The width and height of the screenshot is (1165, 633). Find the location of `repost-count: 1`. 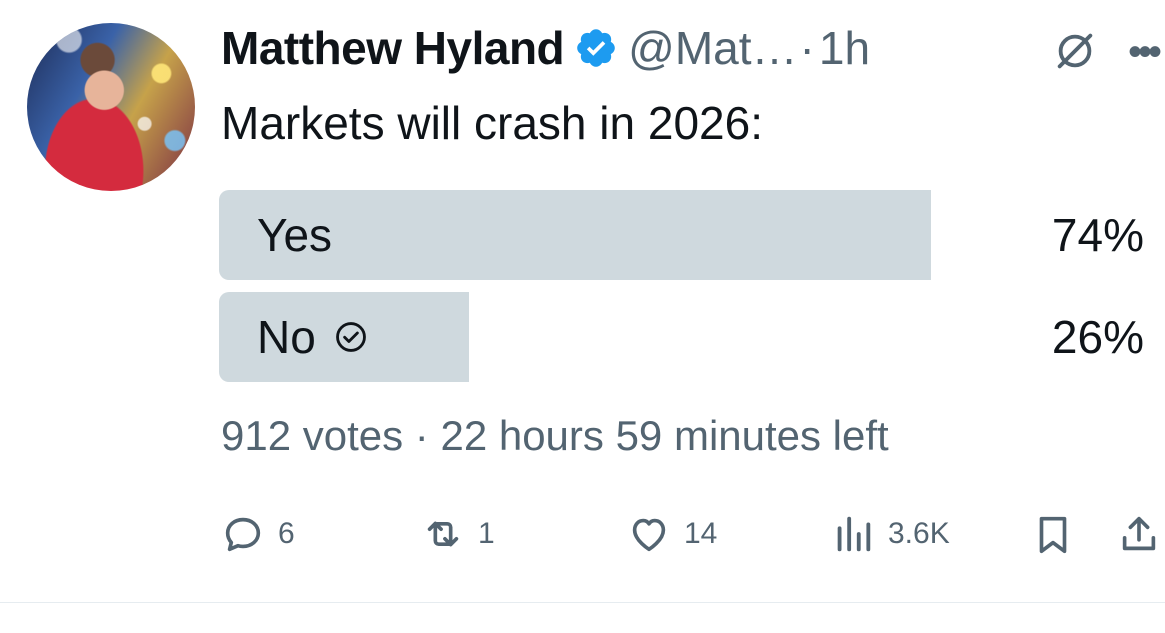

repost-count: 1 is located at coordinates (486, 533).